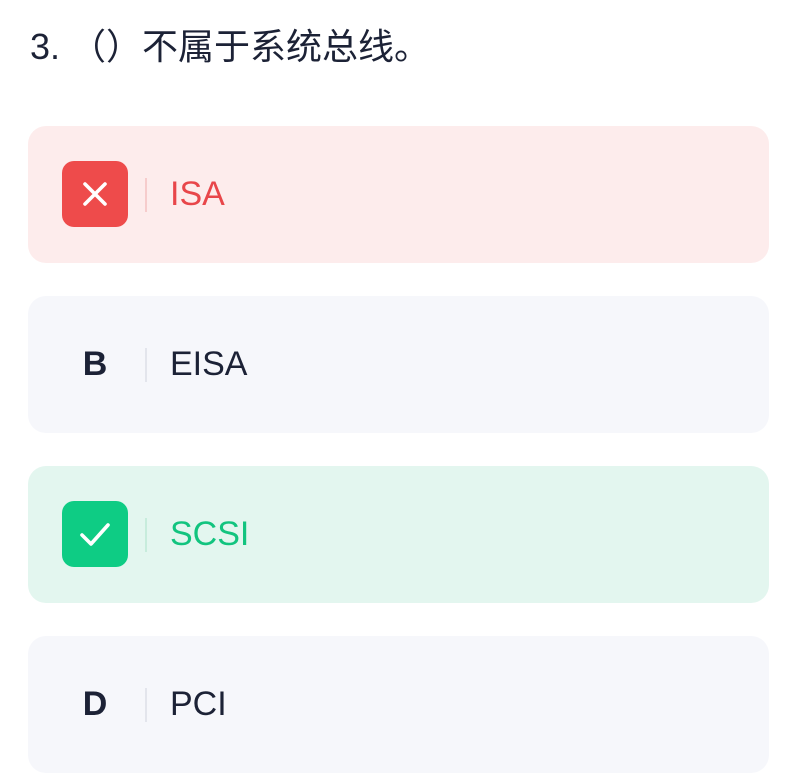 The image size is (795, 774). I want to click on option-d-text: PCI, so click(198, 704).